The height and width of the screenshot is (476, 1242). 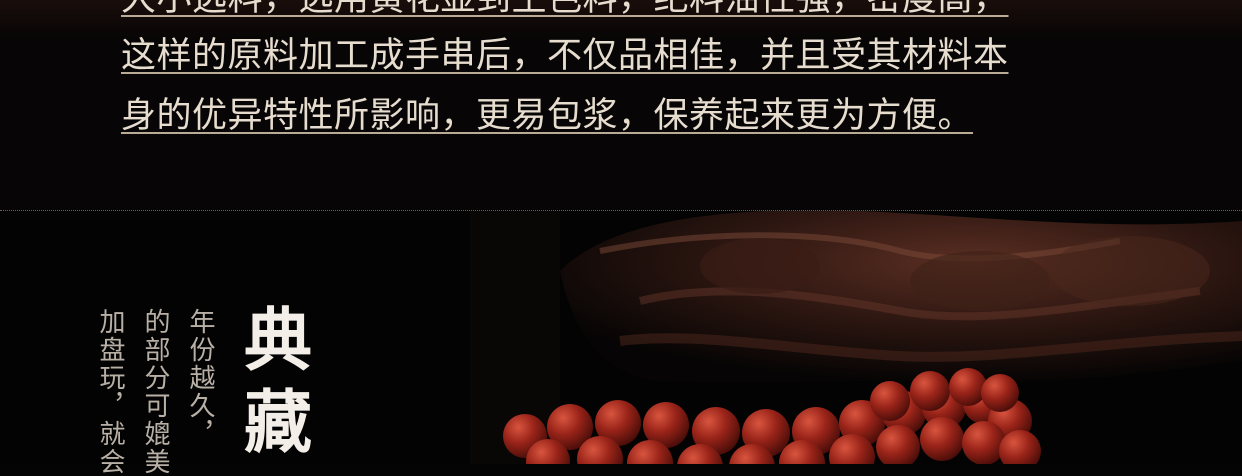 I want to click on feature-title-char: 藏, so click(x=278, y=423).